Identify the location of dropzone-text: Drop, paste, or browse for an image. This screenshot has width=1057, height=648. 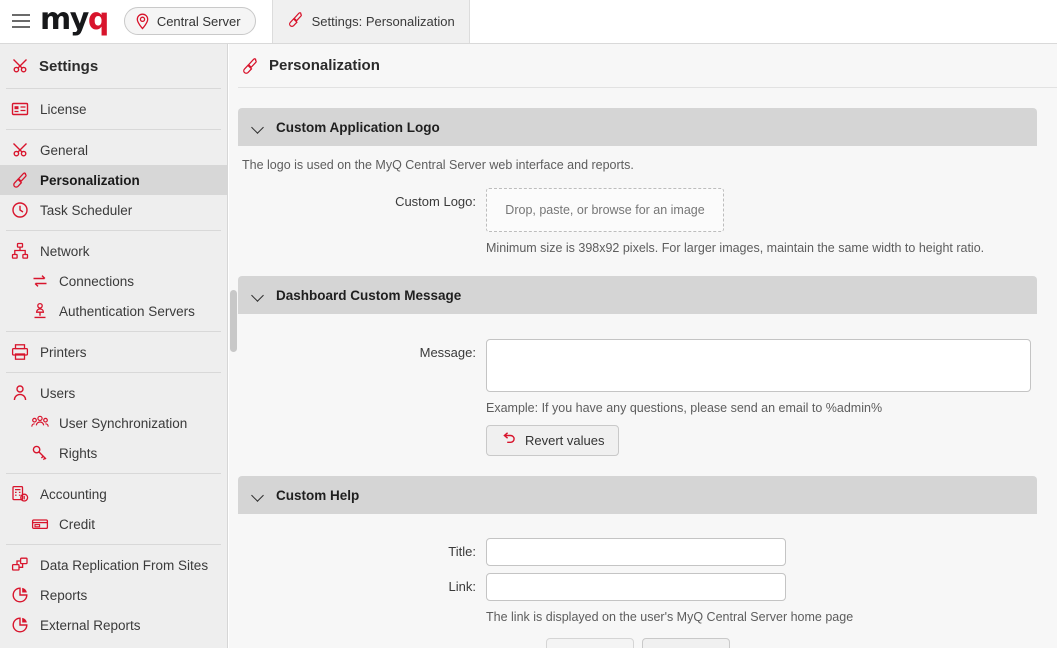
(605, 210).